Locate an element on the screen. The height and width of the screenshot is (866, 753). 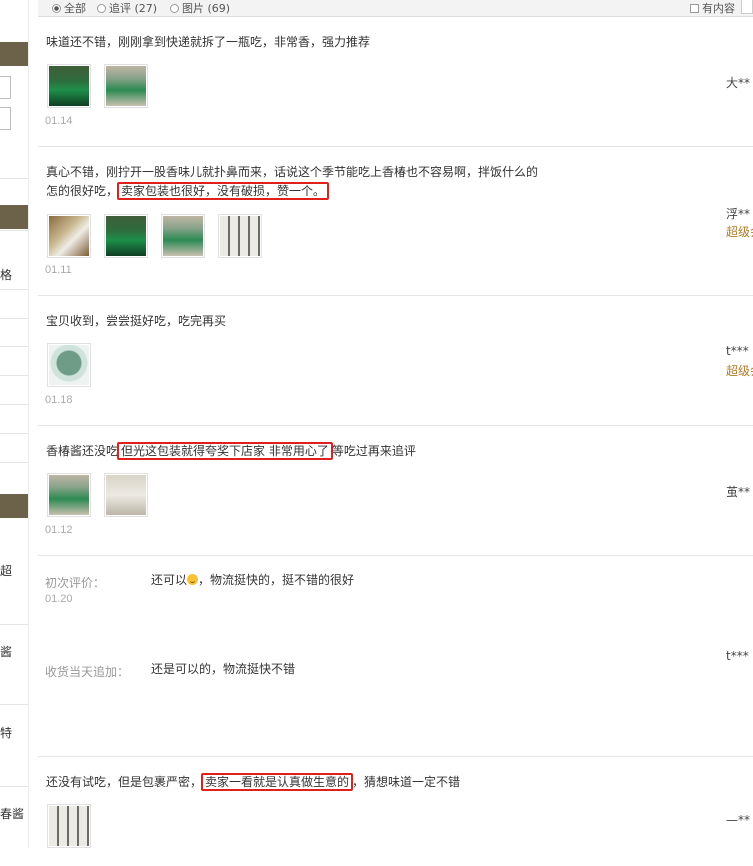
review-username: 大** is located at coordinates (738, 83).